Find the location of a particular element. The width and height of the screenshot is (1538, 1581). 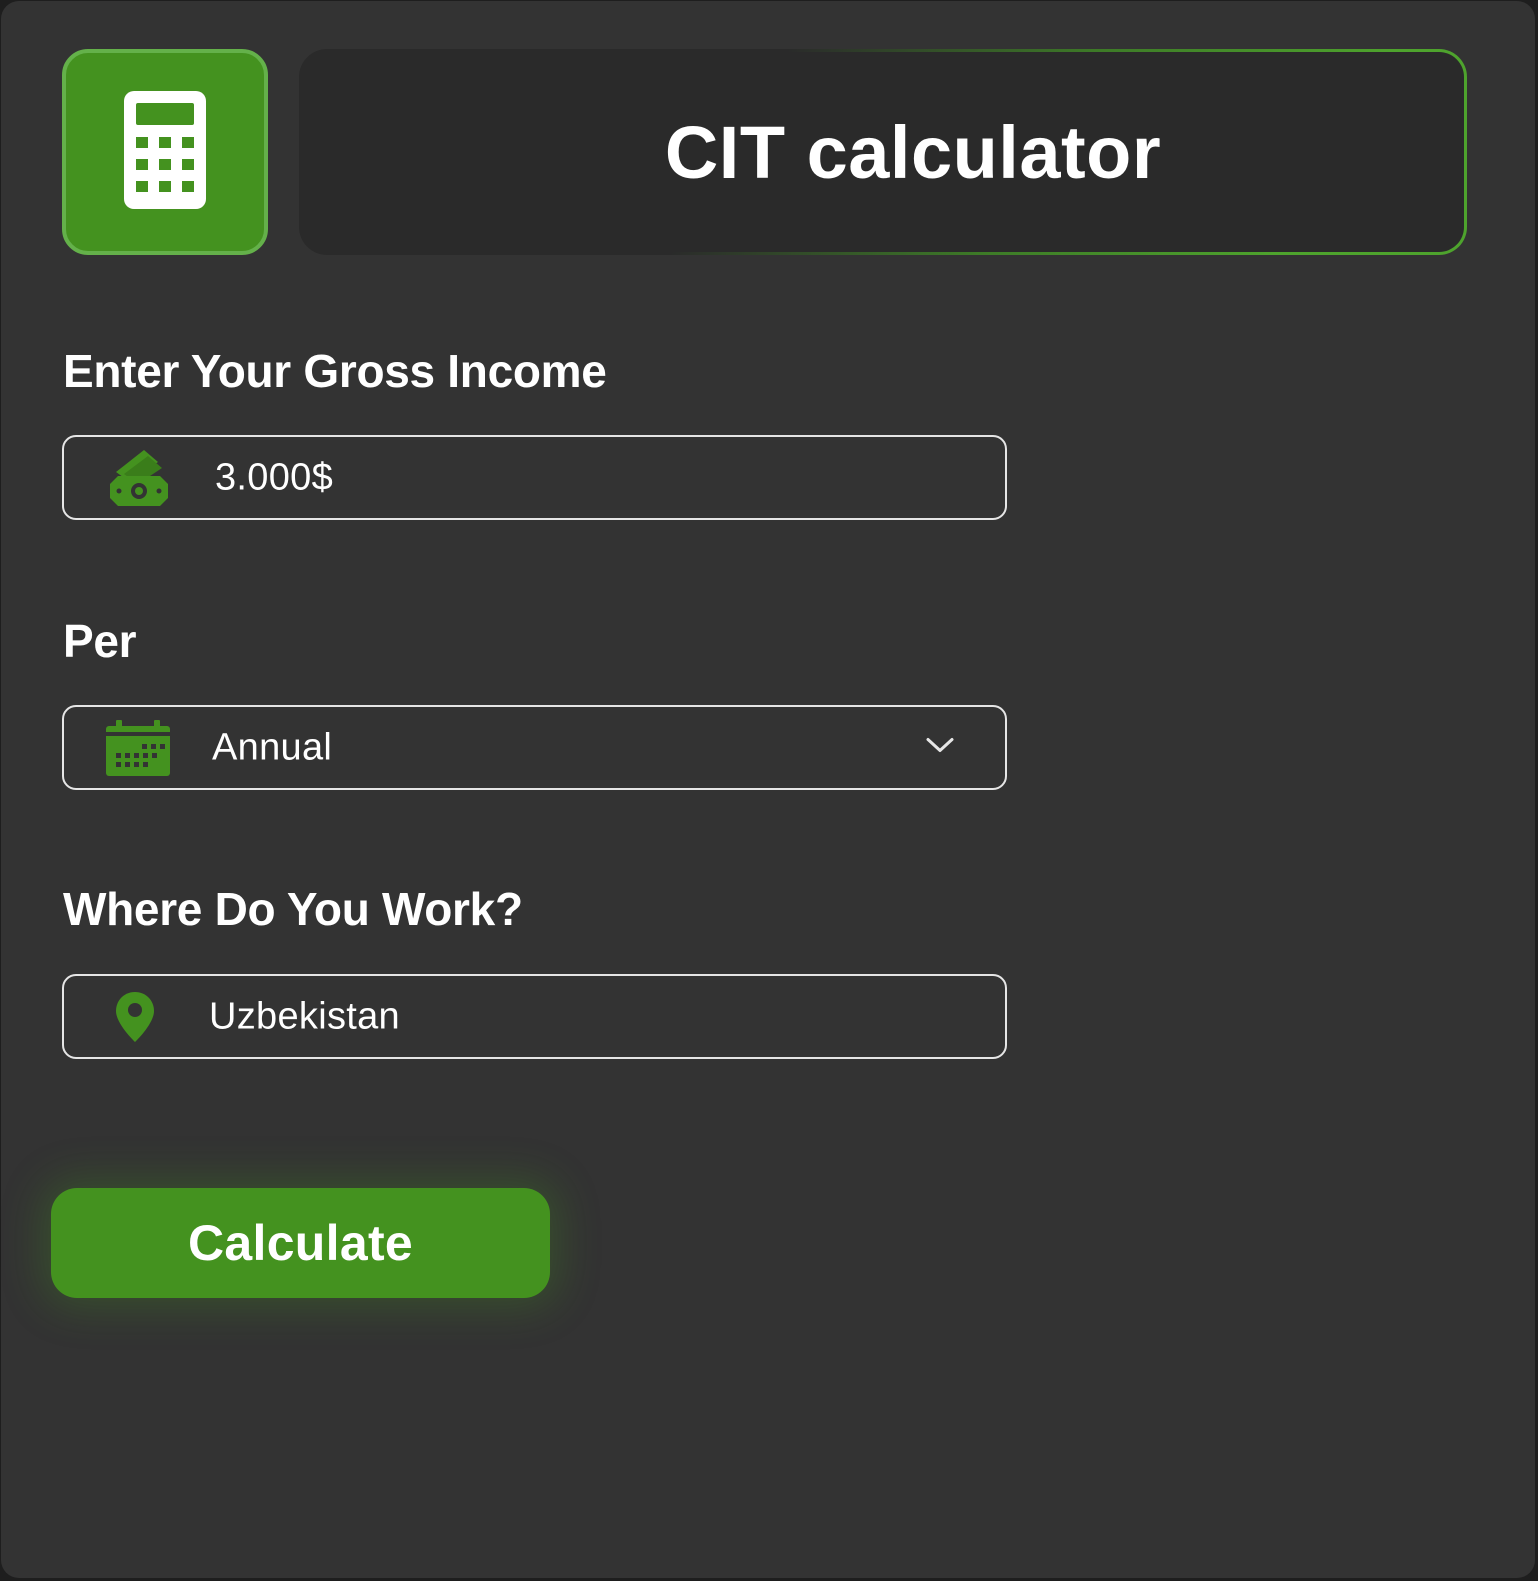

calculate-button: Calculate is located at coordinates (300, 1243).